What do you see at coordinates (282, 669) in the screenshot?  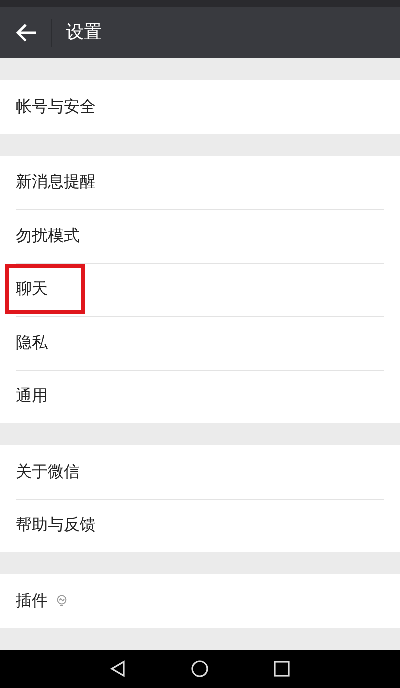 I see `recents-icon` at bounding box center [282, 669].